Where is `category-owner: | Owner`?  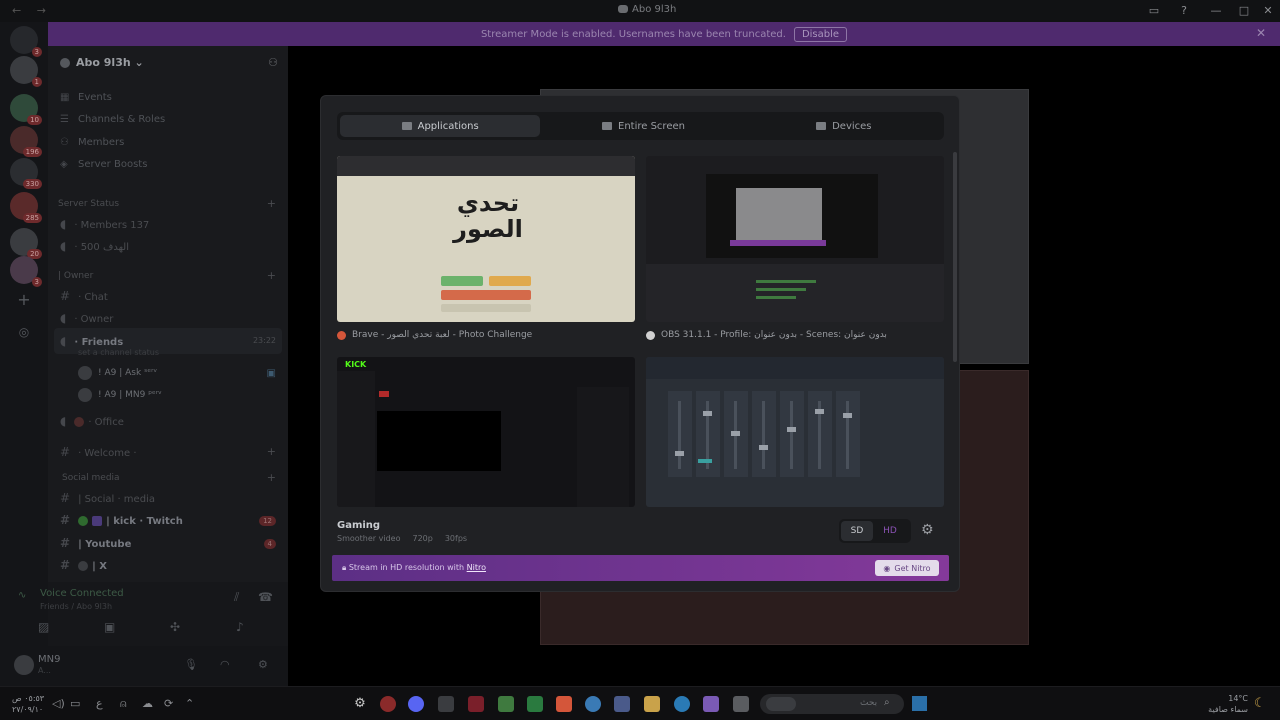 category-owner: | Owner is located at coordinates (75, 276).